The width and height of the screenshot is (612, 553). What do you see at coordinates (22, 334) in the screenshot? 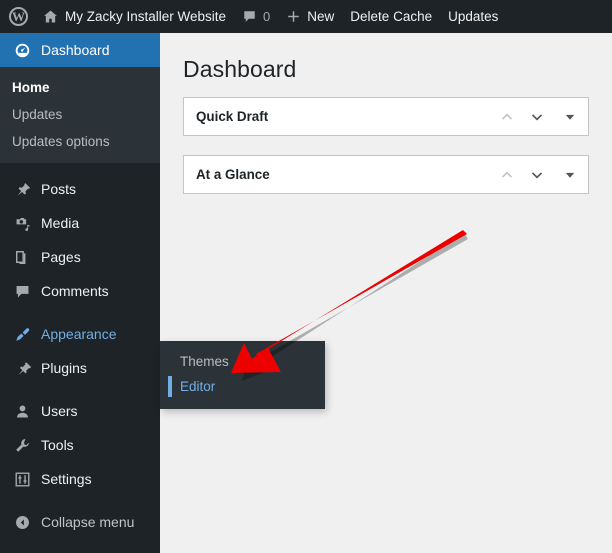
I see `paint-brush-icon` at bounding box center [22, 334].